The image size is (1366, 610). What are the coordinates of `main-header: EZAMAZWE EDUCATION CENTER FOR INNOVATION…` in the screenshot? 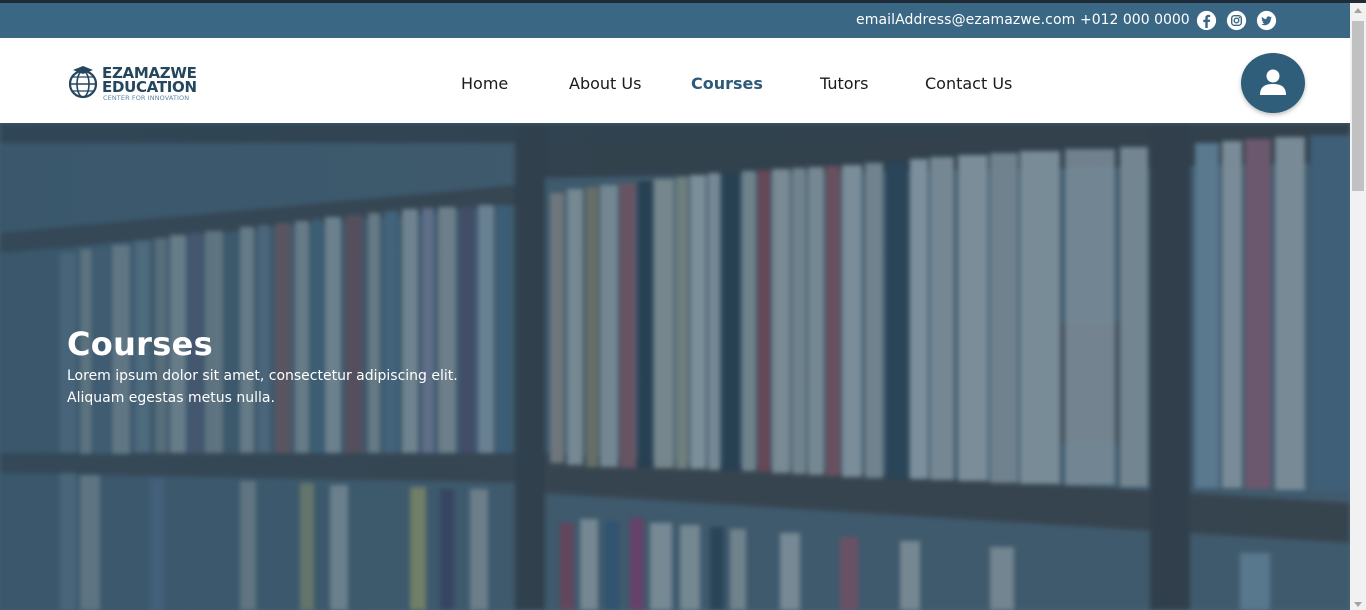 It's located at (675, 80).